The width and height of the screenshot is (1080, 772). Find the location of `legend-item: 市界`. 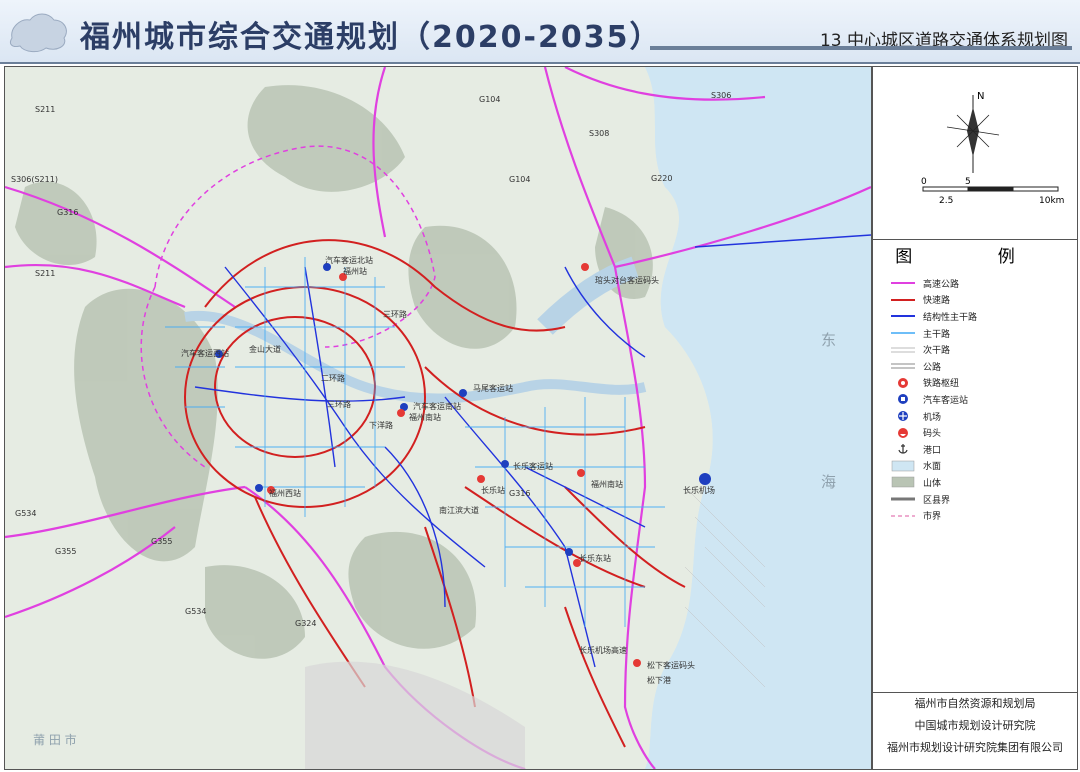

legend-item: 市界 is located at coordinates (981, 515).